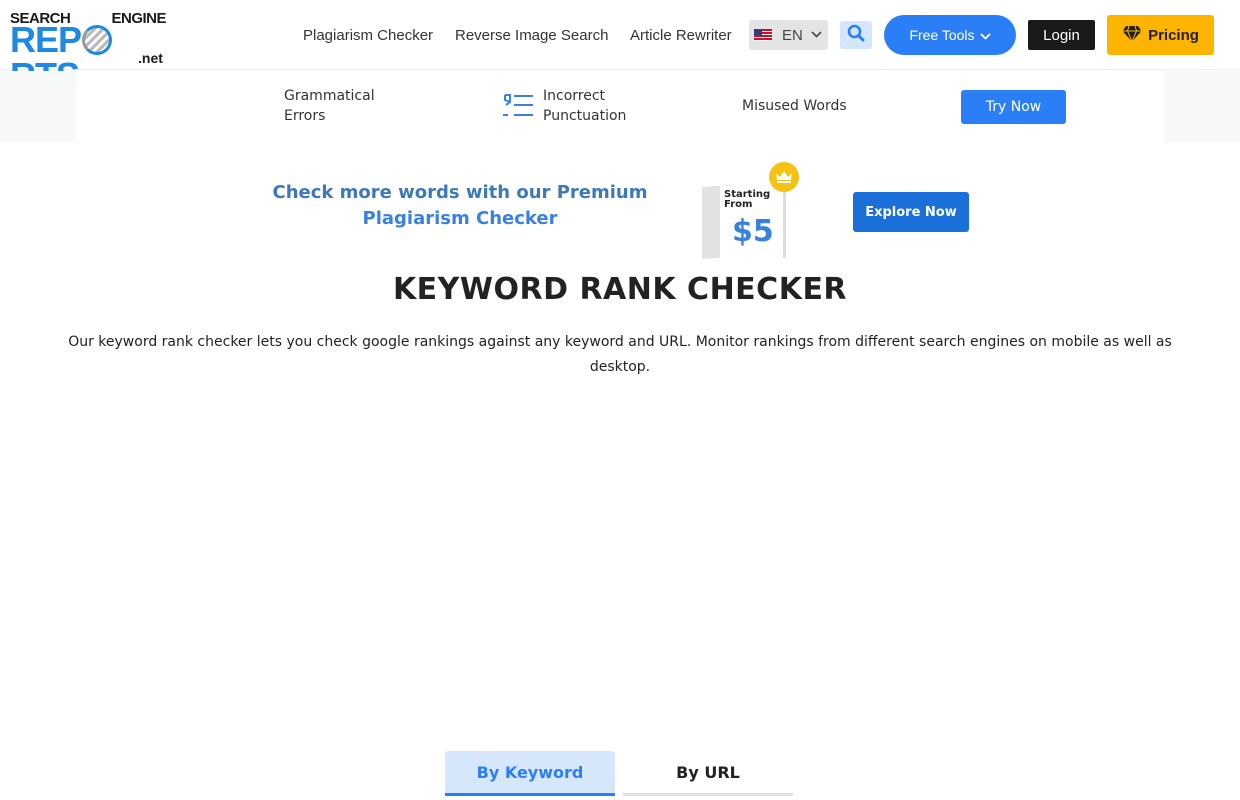 This screenshot has height=800, width=1240. I want to click on feature-incorrect-punctuation: Incorrect Punctuation, so click(585, 106).